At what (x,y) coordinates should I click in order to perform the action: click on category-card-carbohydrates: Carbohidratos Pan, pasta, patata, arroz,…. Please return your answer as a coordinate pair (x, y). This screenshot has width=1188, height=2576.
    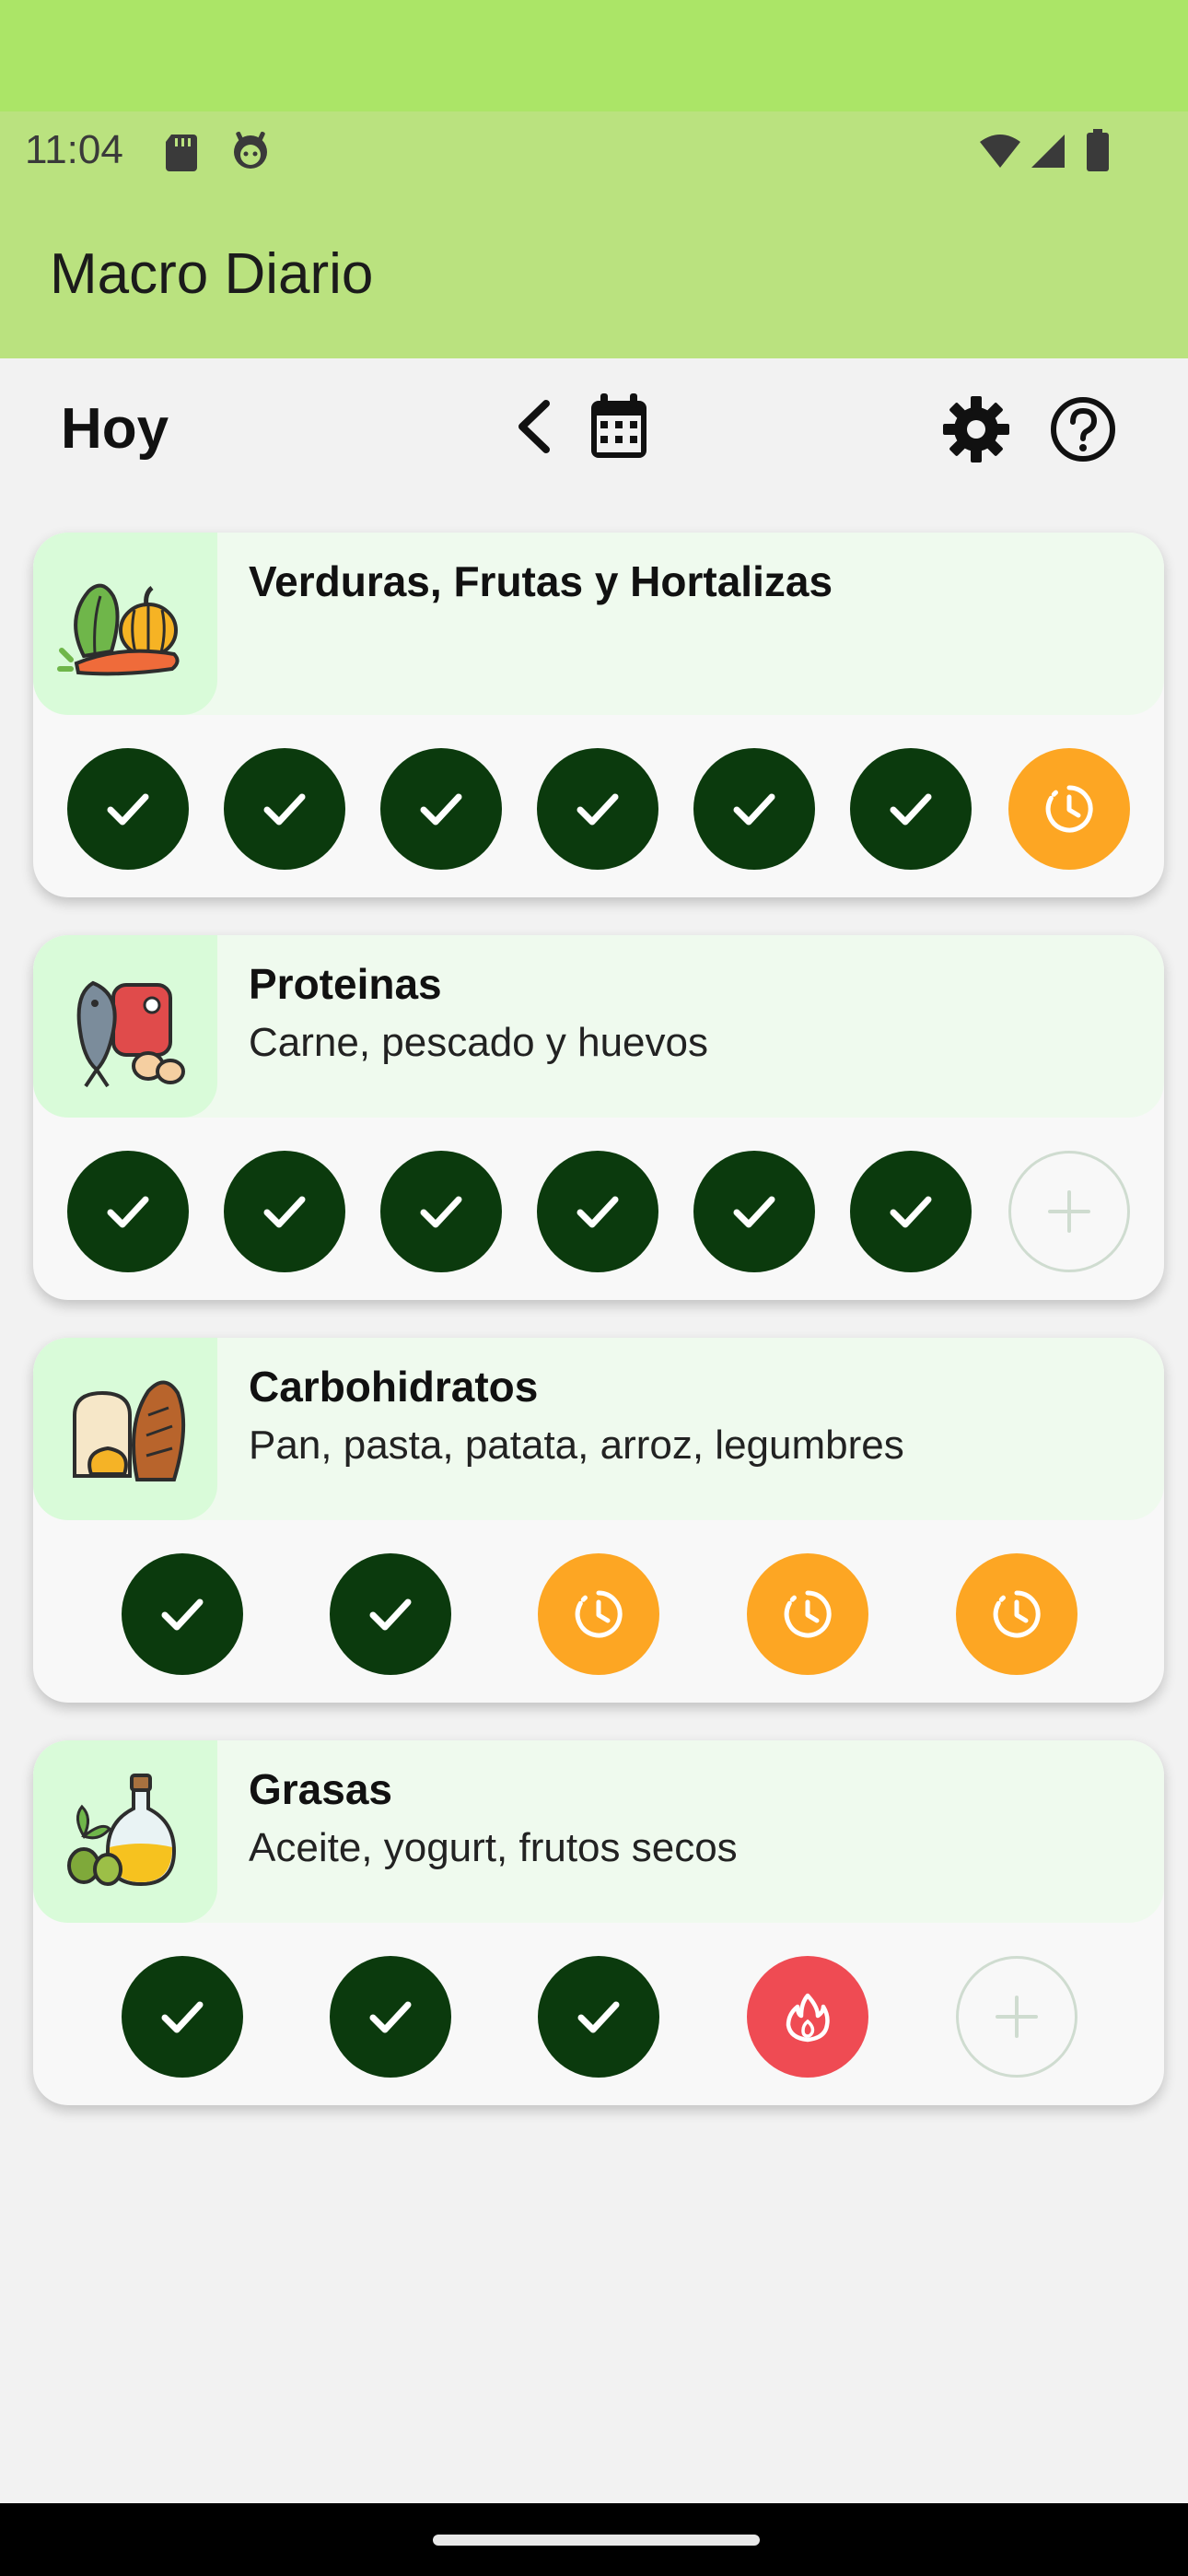
    Looking at the image, I should click on (598, 1520).